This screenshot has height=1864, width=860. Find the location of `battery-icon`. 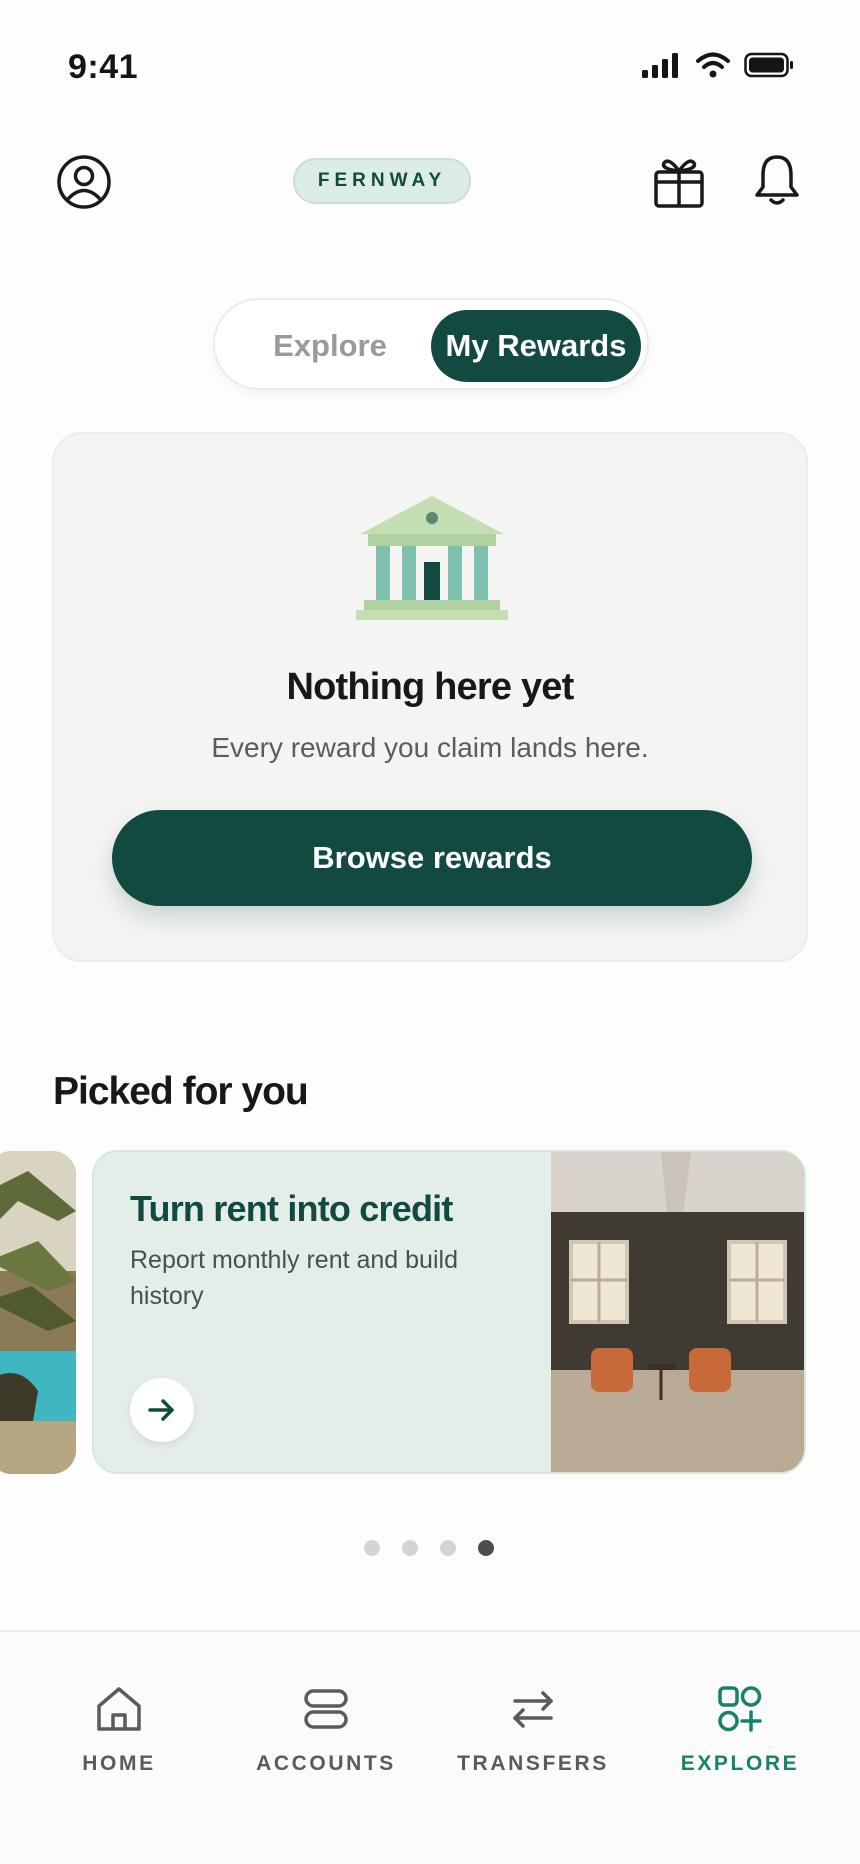

battery-icon is located at coordinates (768, 65).